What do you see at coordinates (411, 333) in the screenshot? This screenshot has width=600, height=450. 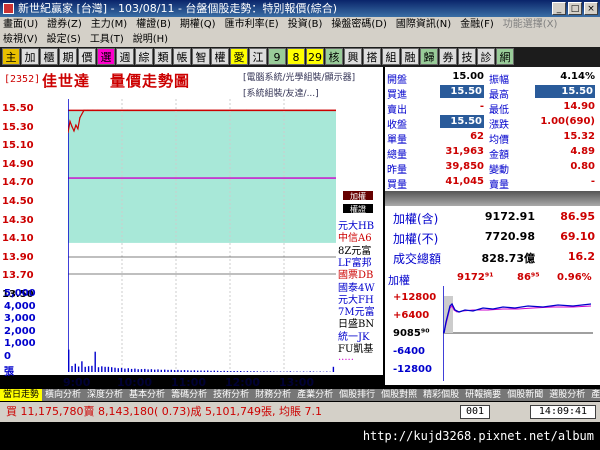 I see `index-axis-label: 9085⁹⁰` at bounding box center [411, 333].